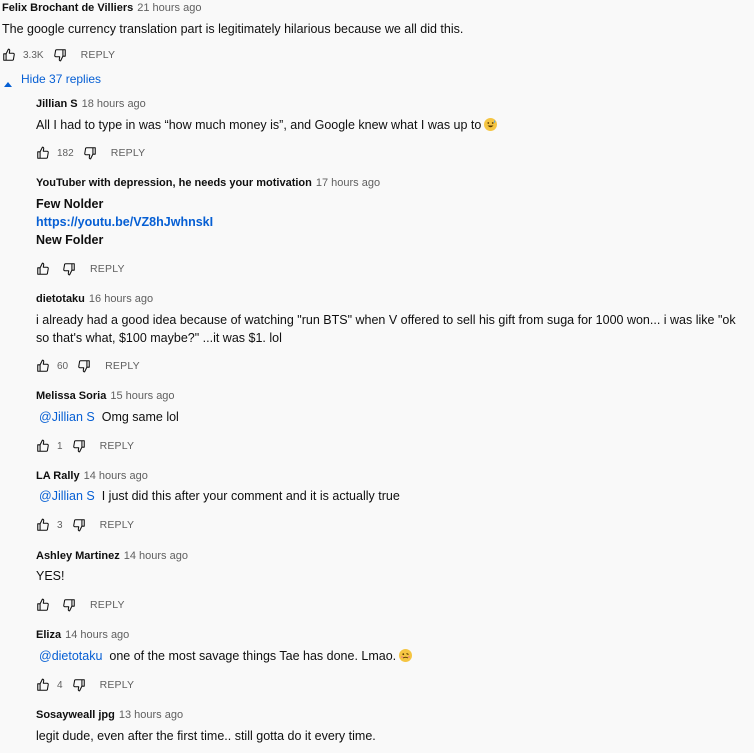 The height and width of the screenshot is (753, 754). I want to click on comment-header: Melissa Soria 15 hours ago, so click(105, 396).